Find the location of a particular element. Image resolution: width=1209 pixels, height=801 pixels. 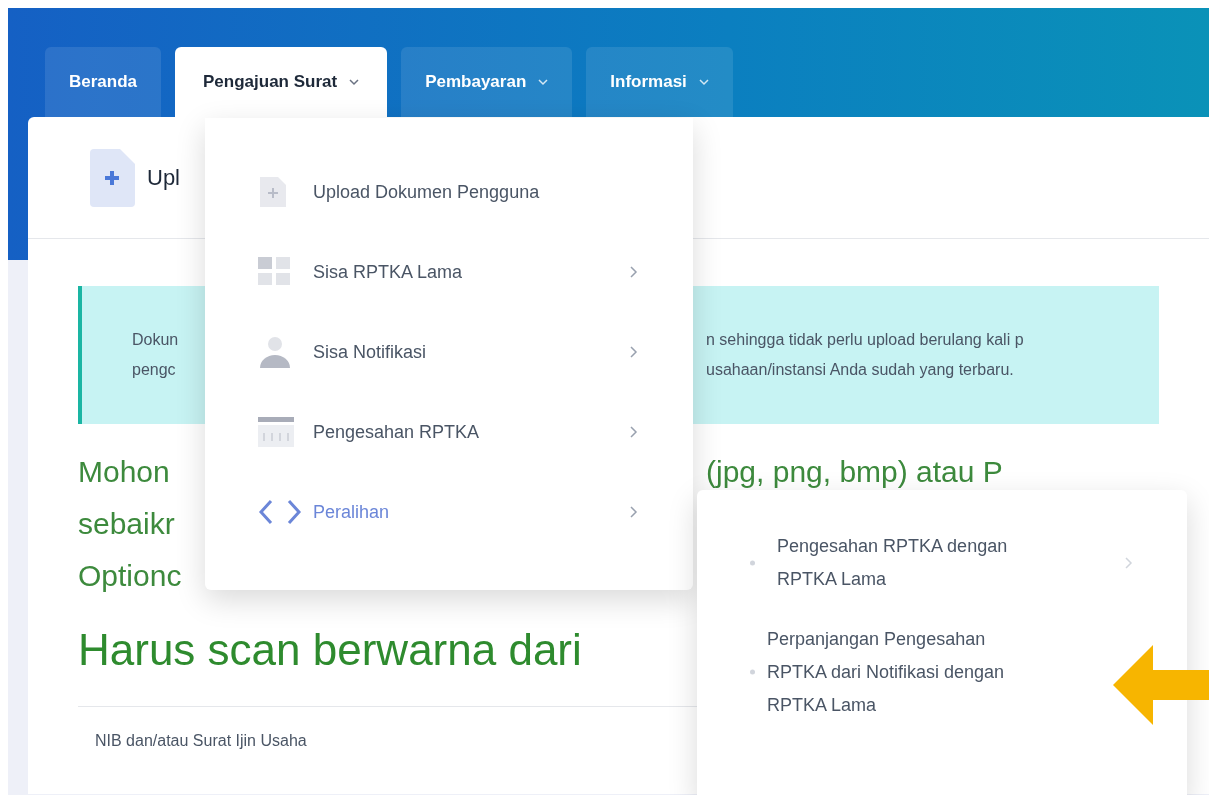

notice-text: (jpg, png, bmp) atau P is located at coordinates (854, 472).